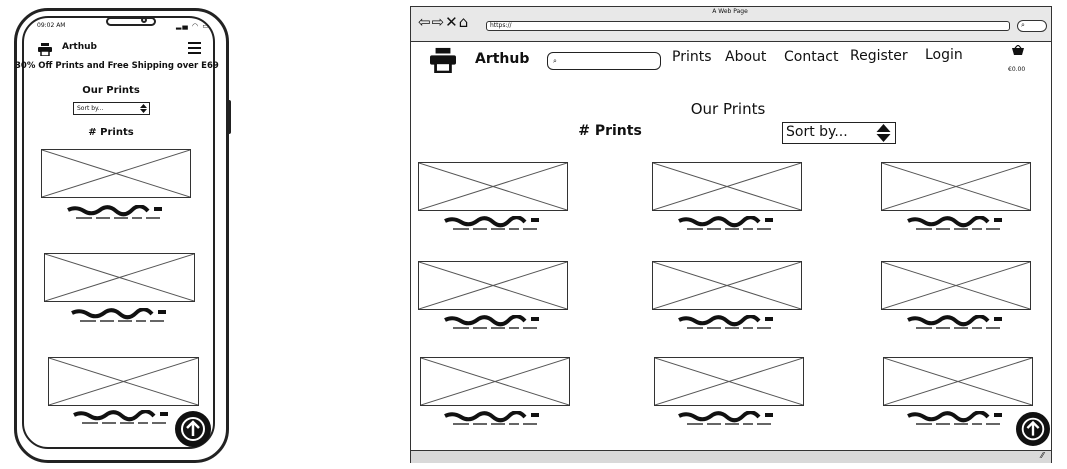  What do you see at coordinates (730, 11) in the screenshot?
I see `window-title: A Web Page` at bounding box center [730, 11].